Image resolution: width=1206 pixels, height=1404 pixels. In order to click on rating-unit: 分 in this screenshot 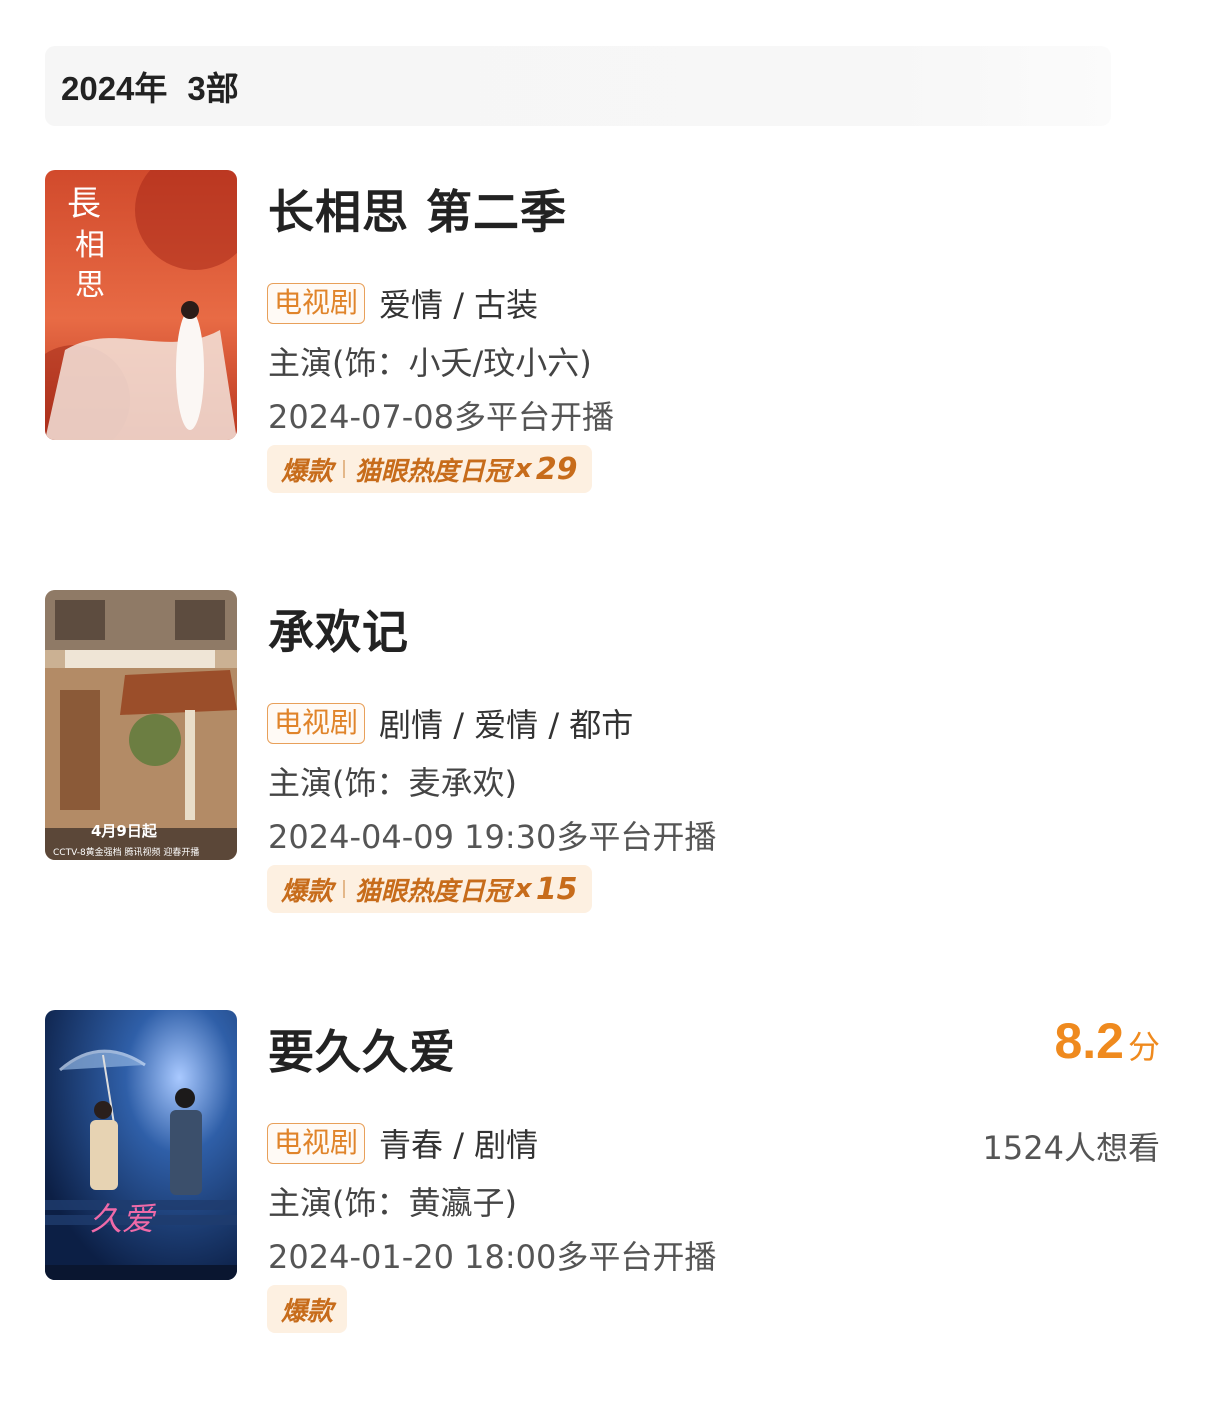, I will do `click(1143, 1047)`.